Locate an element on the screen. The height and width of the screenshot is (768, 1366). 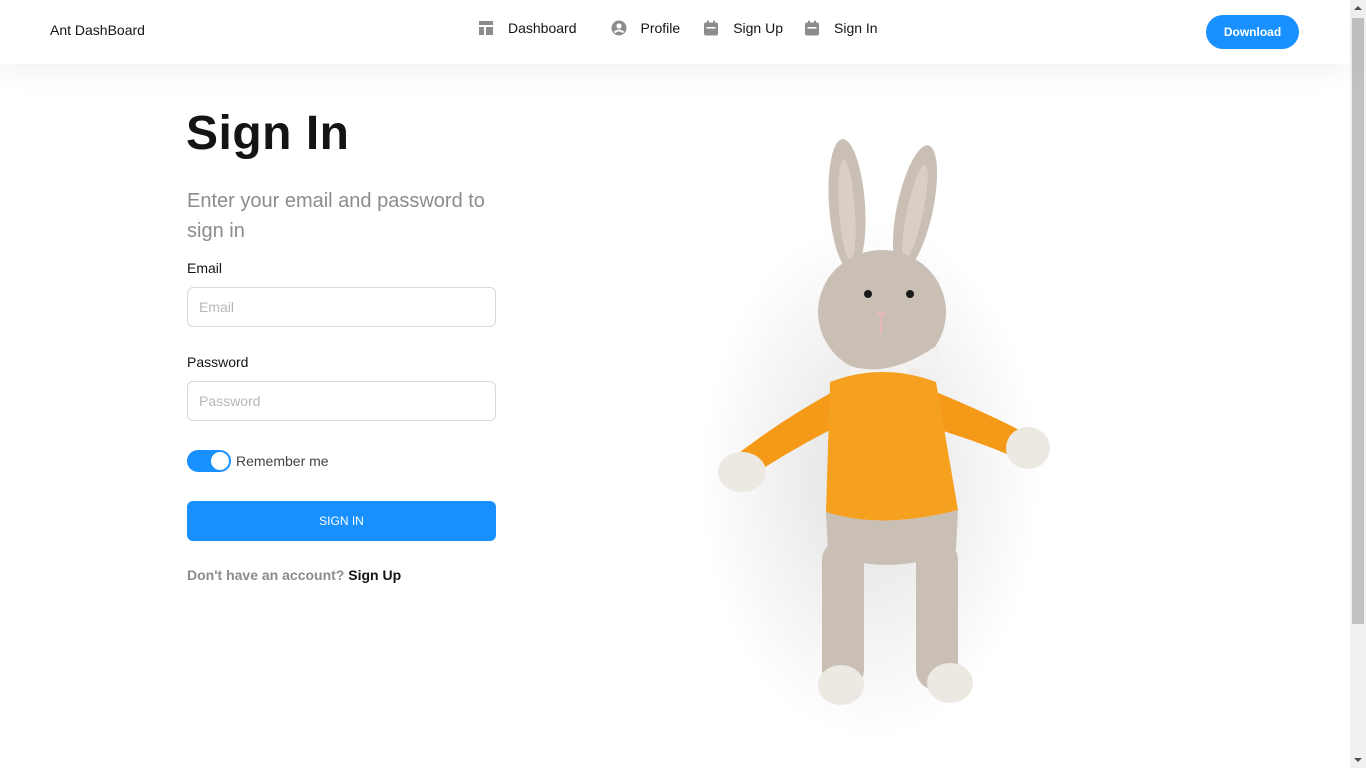
nav-label-sign-in: Sign In is located at coordinates (856, 28).